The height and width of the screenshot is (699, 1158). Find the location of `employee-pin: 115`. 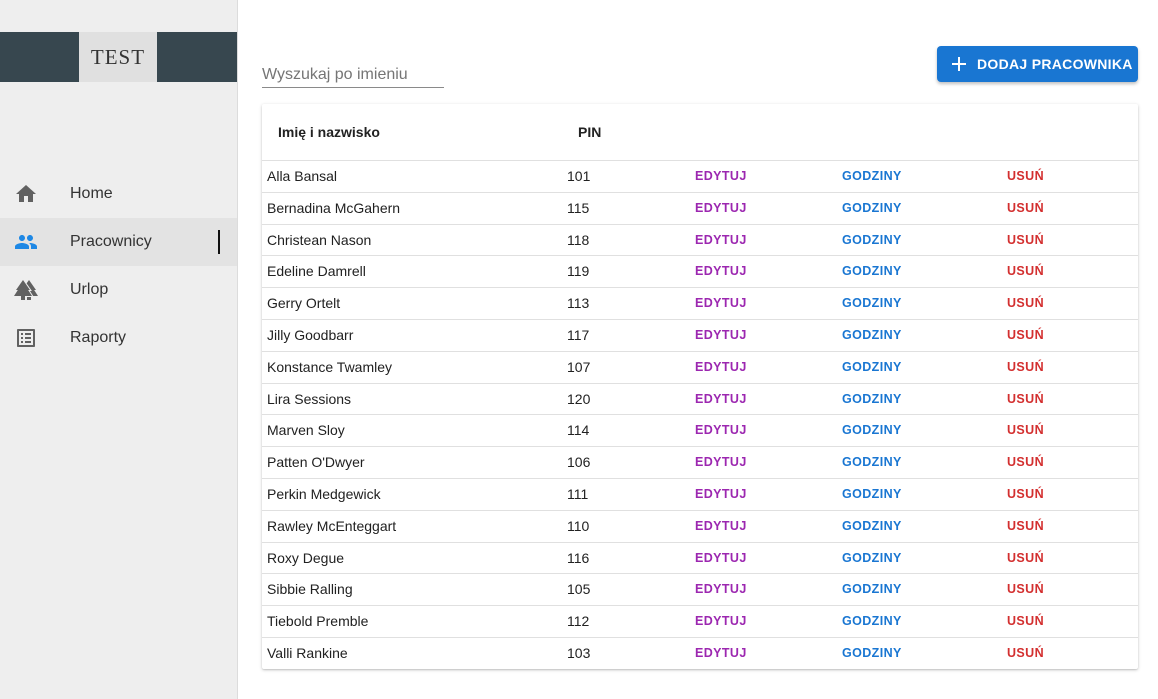

employee-pin: 115 is located at coordinates (578, 207).